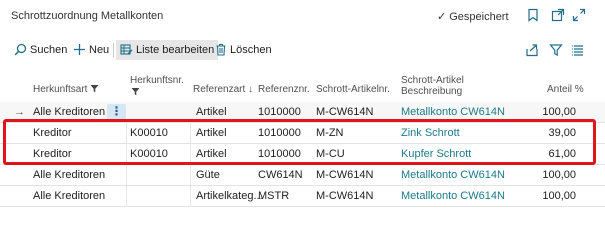 The height and width of the screenshot is (240, 605). I want to click on column-header-referenzart: Referenzart ↓, so click(223, 89).